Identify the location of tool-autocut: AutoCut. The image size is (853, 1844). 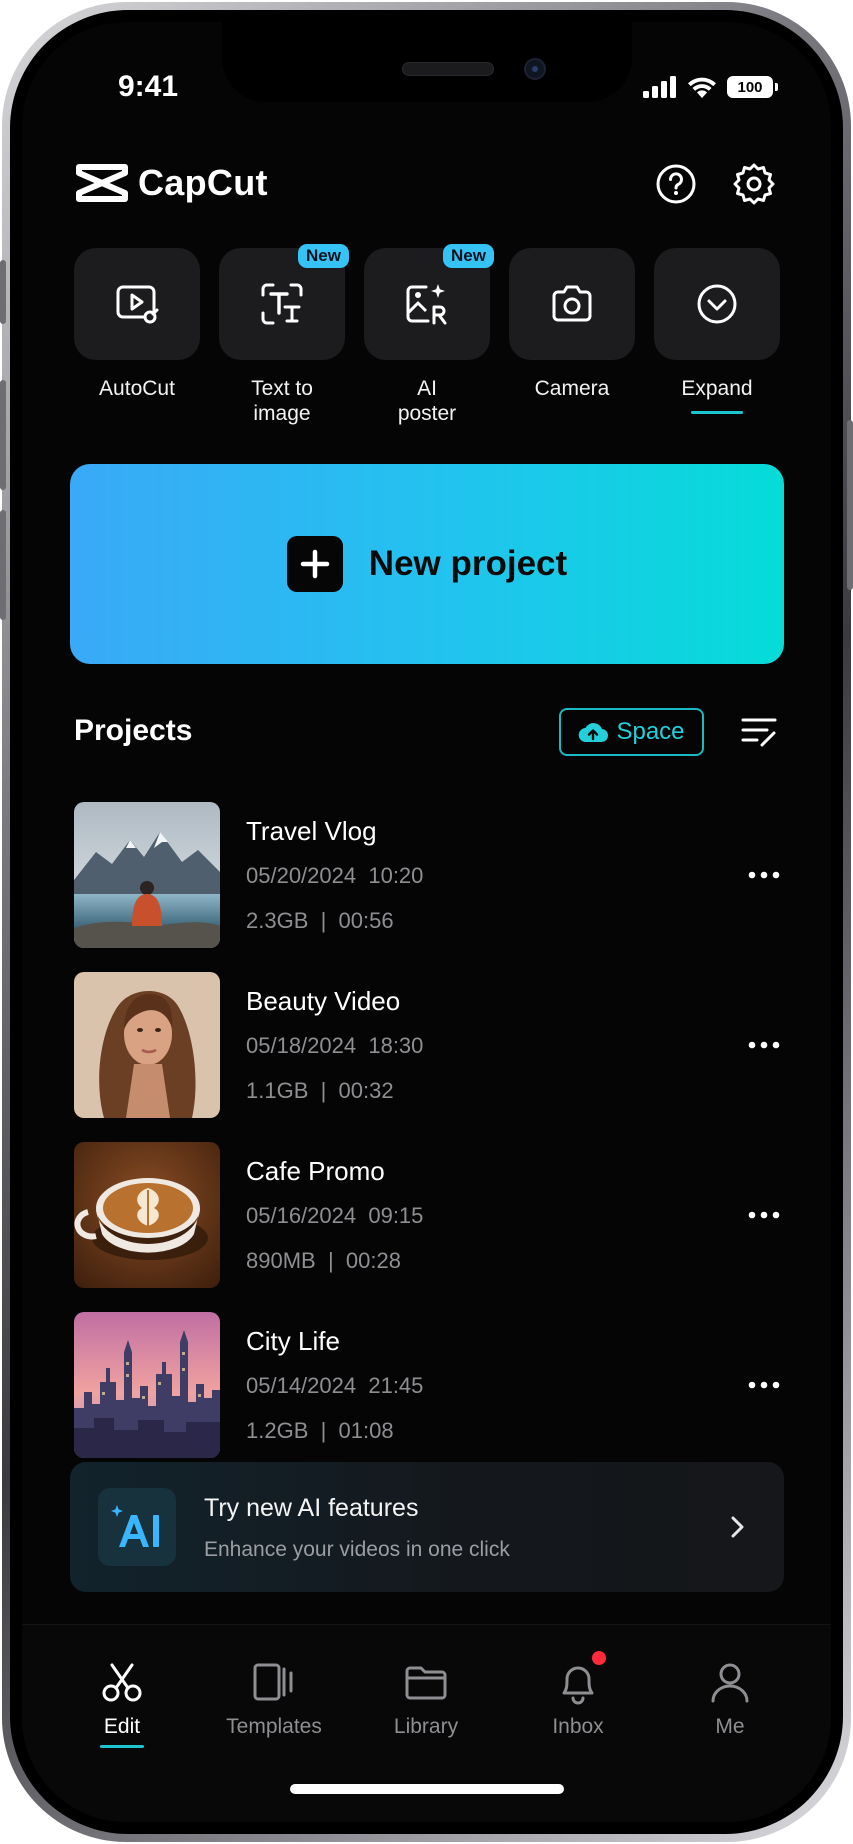
(137, 337).